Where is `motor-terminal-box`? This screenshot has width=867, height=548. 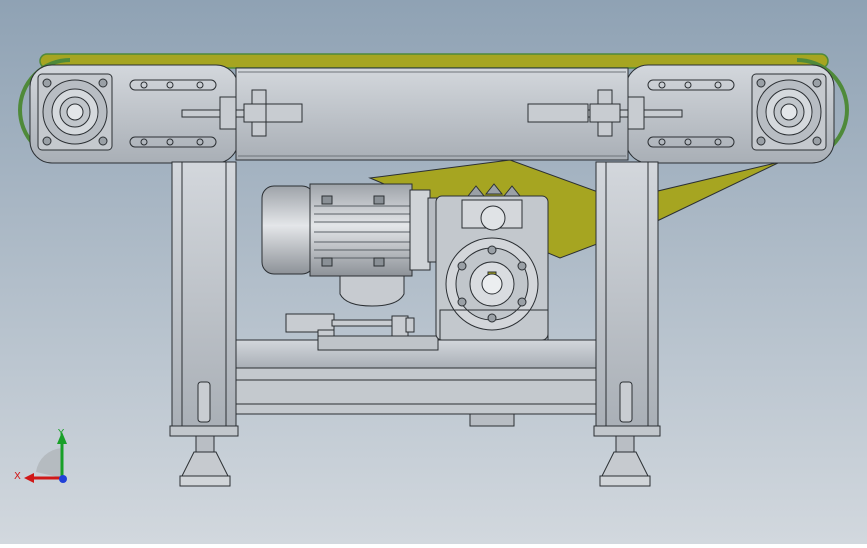 motor-terminal-box is located at coordinates (372, 291).